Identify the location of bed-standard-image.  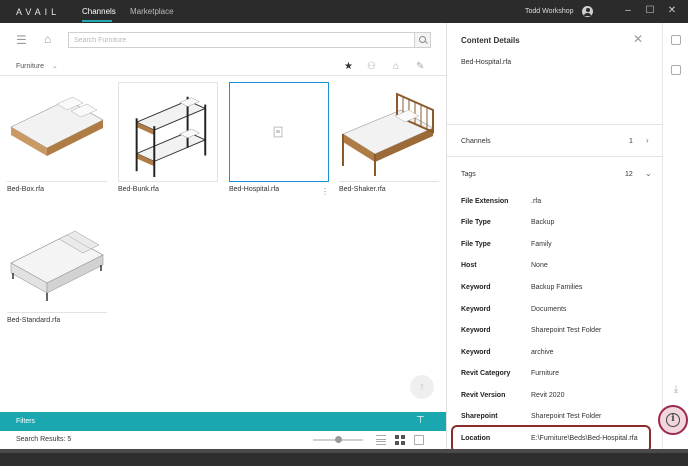
(57, 265).